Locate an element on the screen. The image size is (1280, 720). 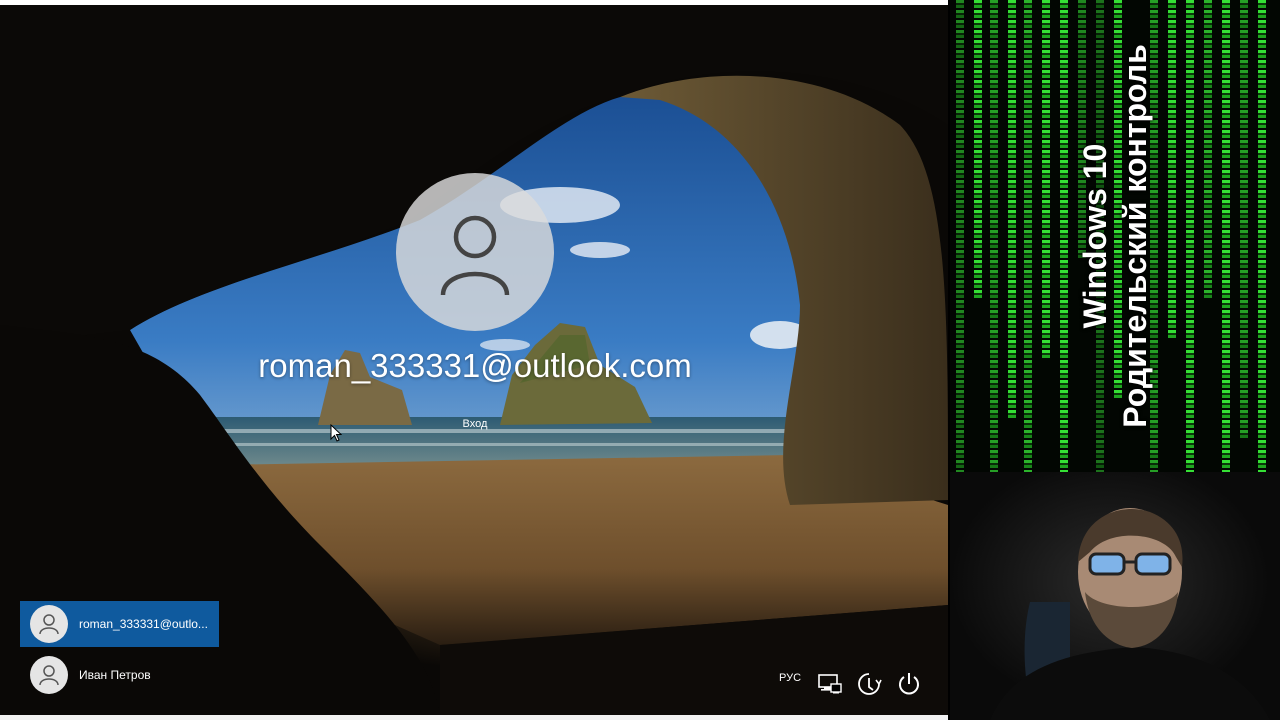
screen-top-strip is located at coordinates (474, 2).